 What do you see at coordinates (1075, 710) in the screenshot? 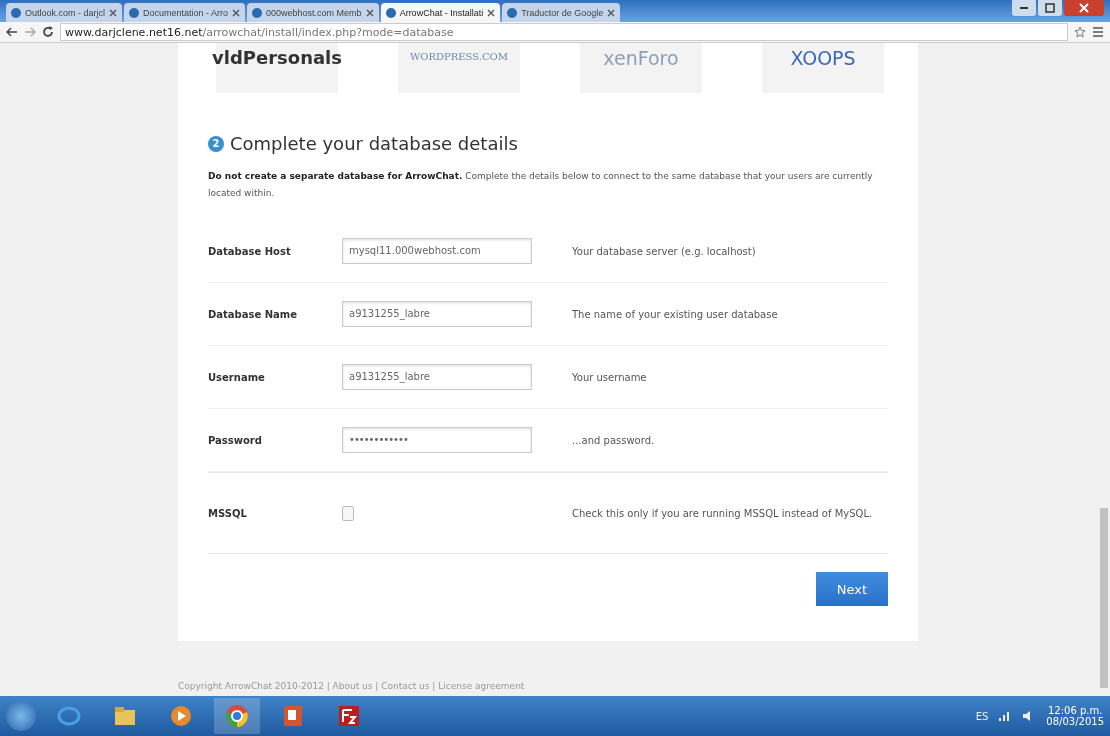
I see `clock-time: 12:06 p.m.` at bounding box center [1075, 710].